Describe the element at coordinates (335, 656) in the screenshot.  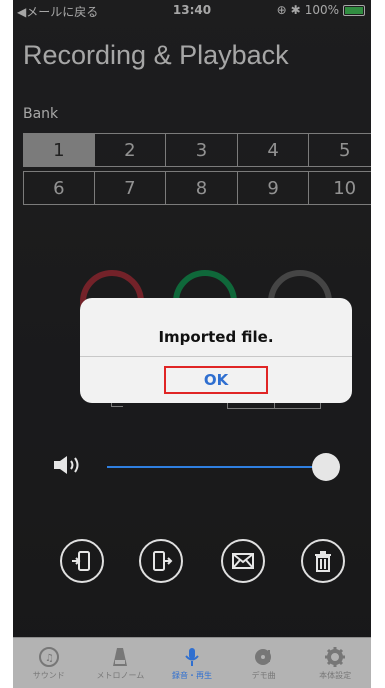
I see `gear-icon` at that location.